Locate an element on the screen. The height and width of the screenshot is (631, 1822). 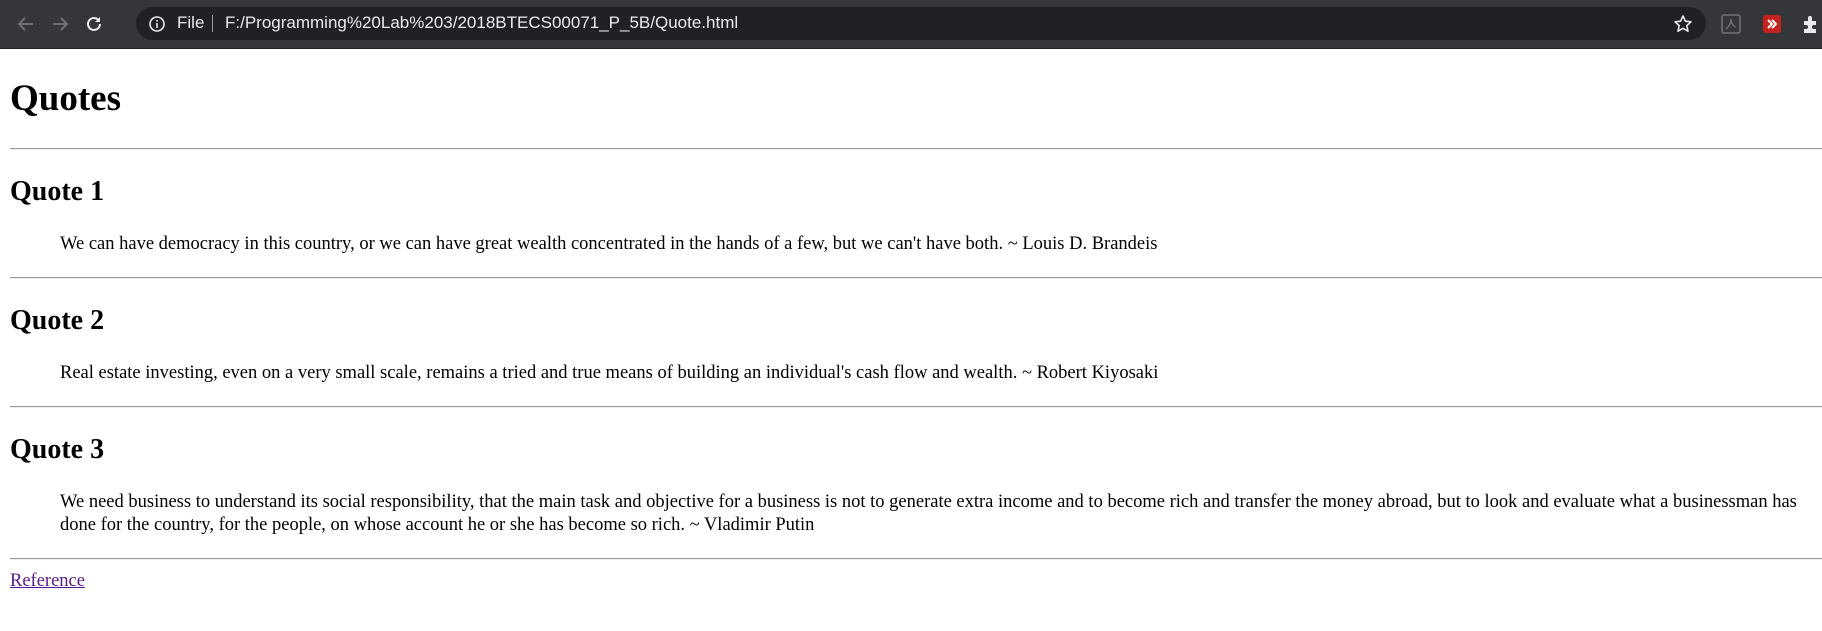
red-extension-button is located at coordinates (1772, 24).